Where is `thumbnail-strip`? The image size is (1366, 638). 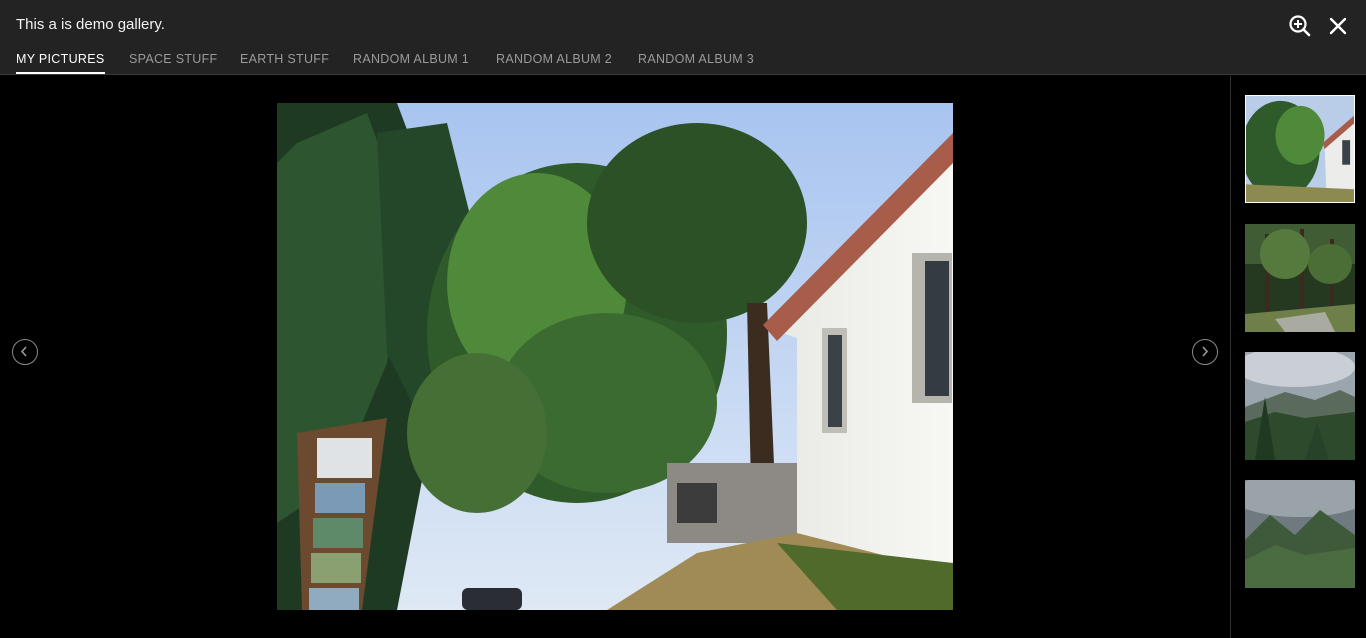 thumbnail-strip is located at coordinates (1298, 357).